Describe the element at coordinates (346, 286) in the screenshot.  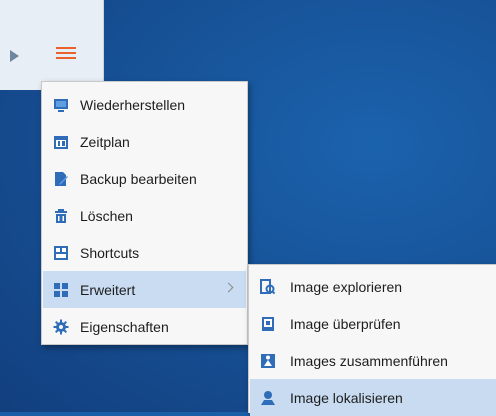
I see `submenu-item-label: Image explorieren` at that location.